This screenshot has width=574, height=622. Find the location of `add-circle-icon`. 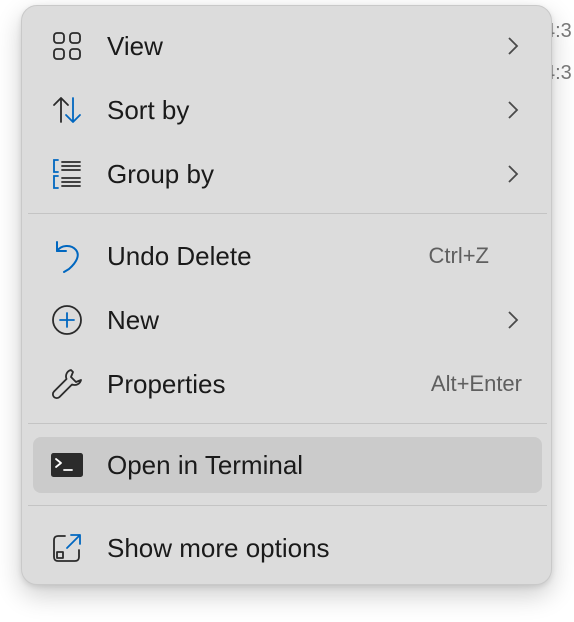

add-circle-icon is located at coordinates (67, 320).